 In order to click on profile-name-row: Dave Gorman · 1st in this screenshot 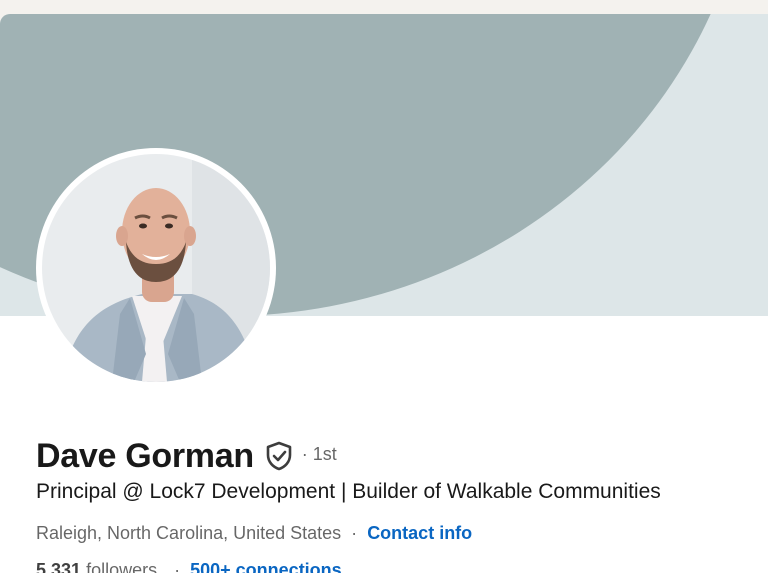, I will do `click(186, 456)`.